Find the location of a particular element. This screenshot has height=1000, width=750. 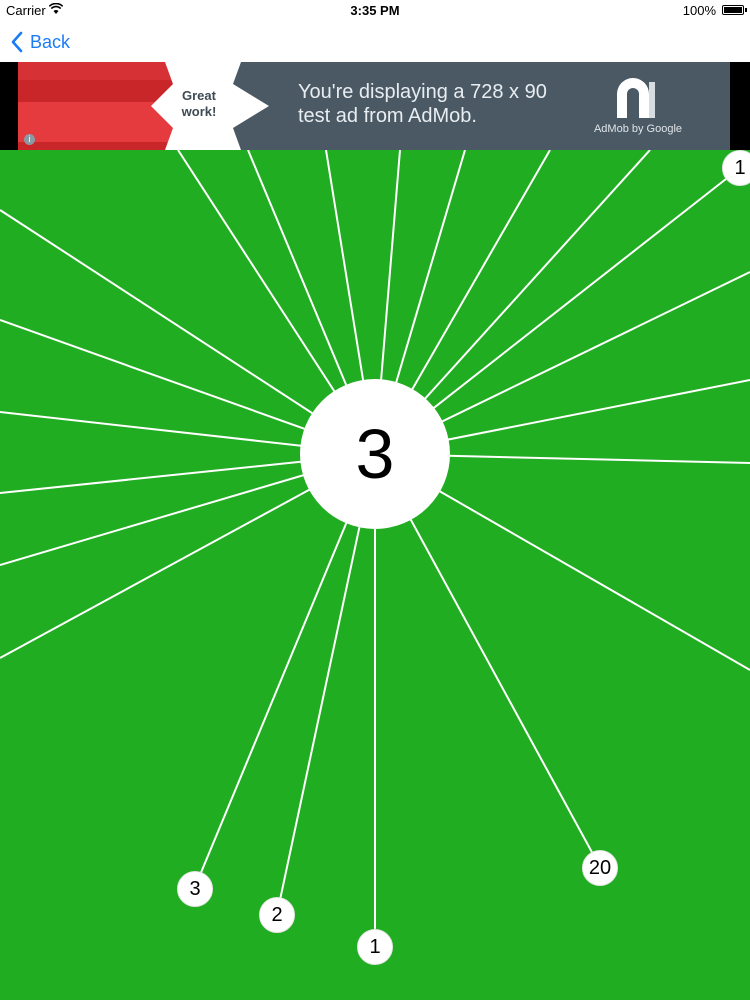

info-icon: i is located at coordinates (29, 139).